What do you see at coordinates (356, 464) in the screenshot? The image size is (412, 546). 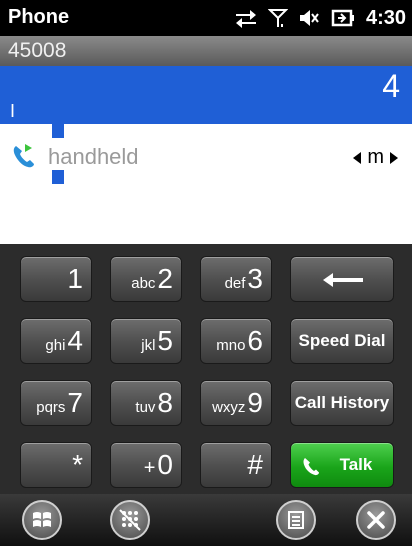 I see `talk-label: Talk` at bounding box center [356, 464].